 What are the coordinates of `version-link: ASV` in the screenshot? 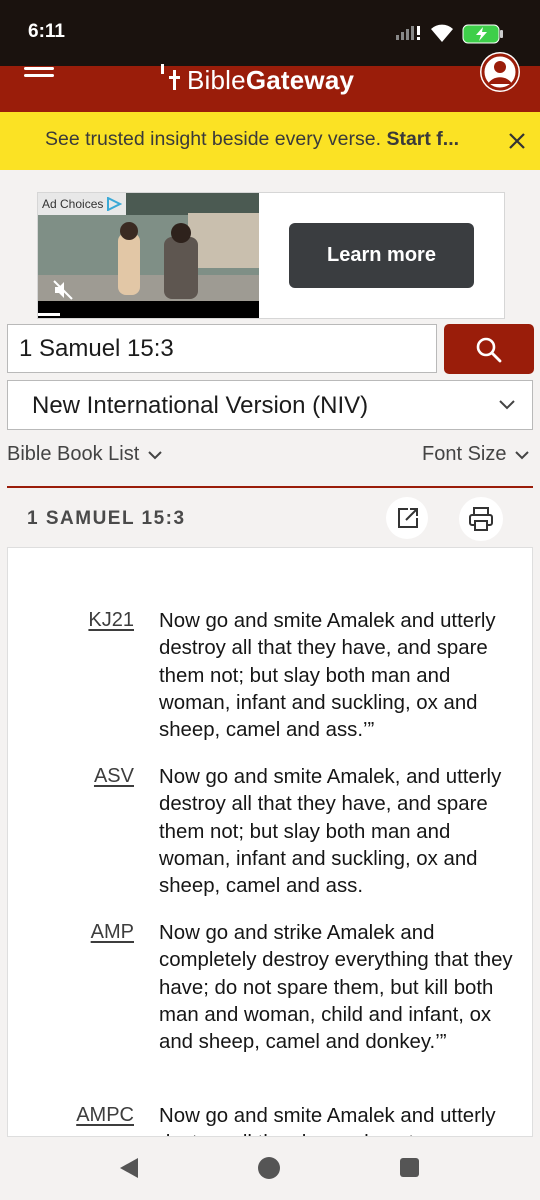 It's located at (114, 776).